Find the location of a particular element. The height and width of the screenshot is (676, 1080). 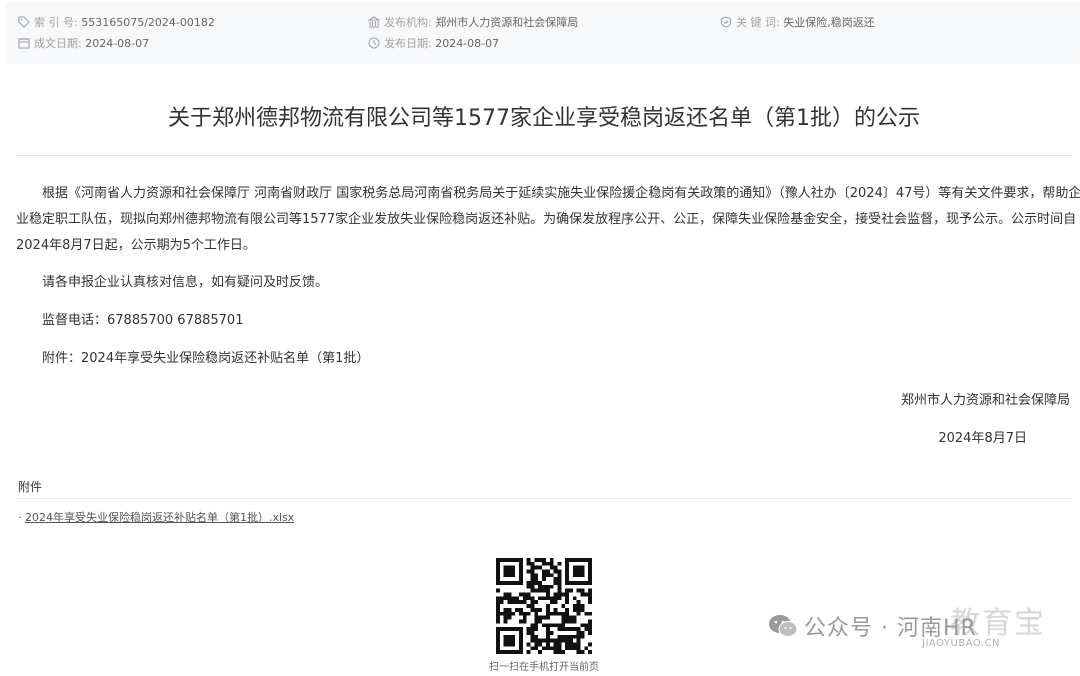

body-paragraph-1-line-3: 2024年8月7日起，公示期为5个工作日。 is located at coordinates (136, 245).